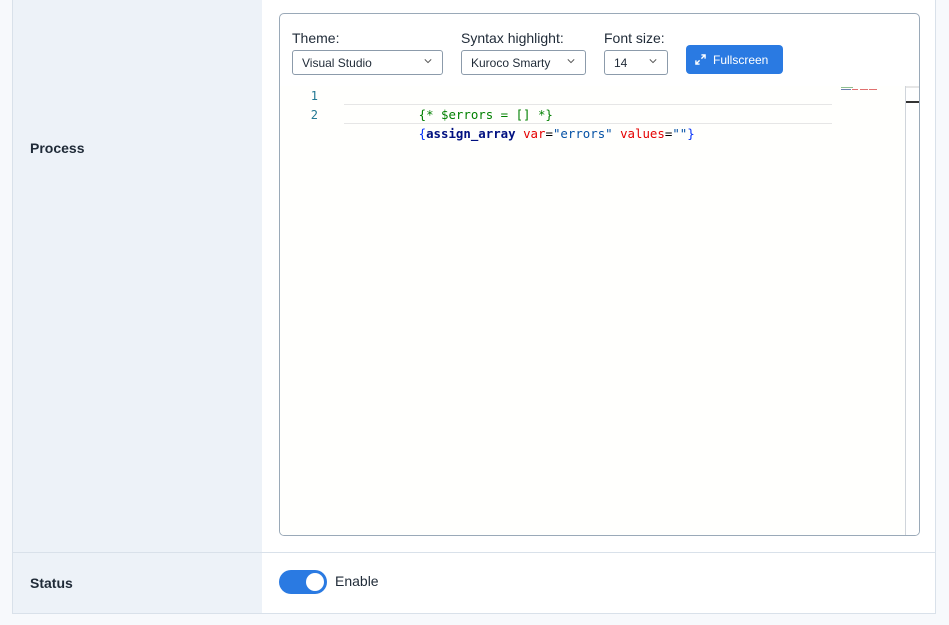 This screenshot has height=625, width=949. Describe the element at coordinates (314, 96) in the screenshot. I see `line-number-1: 1` at that location.